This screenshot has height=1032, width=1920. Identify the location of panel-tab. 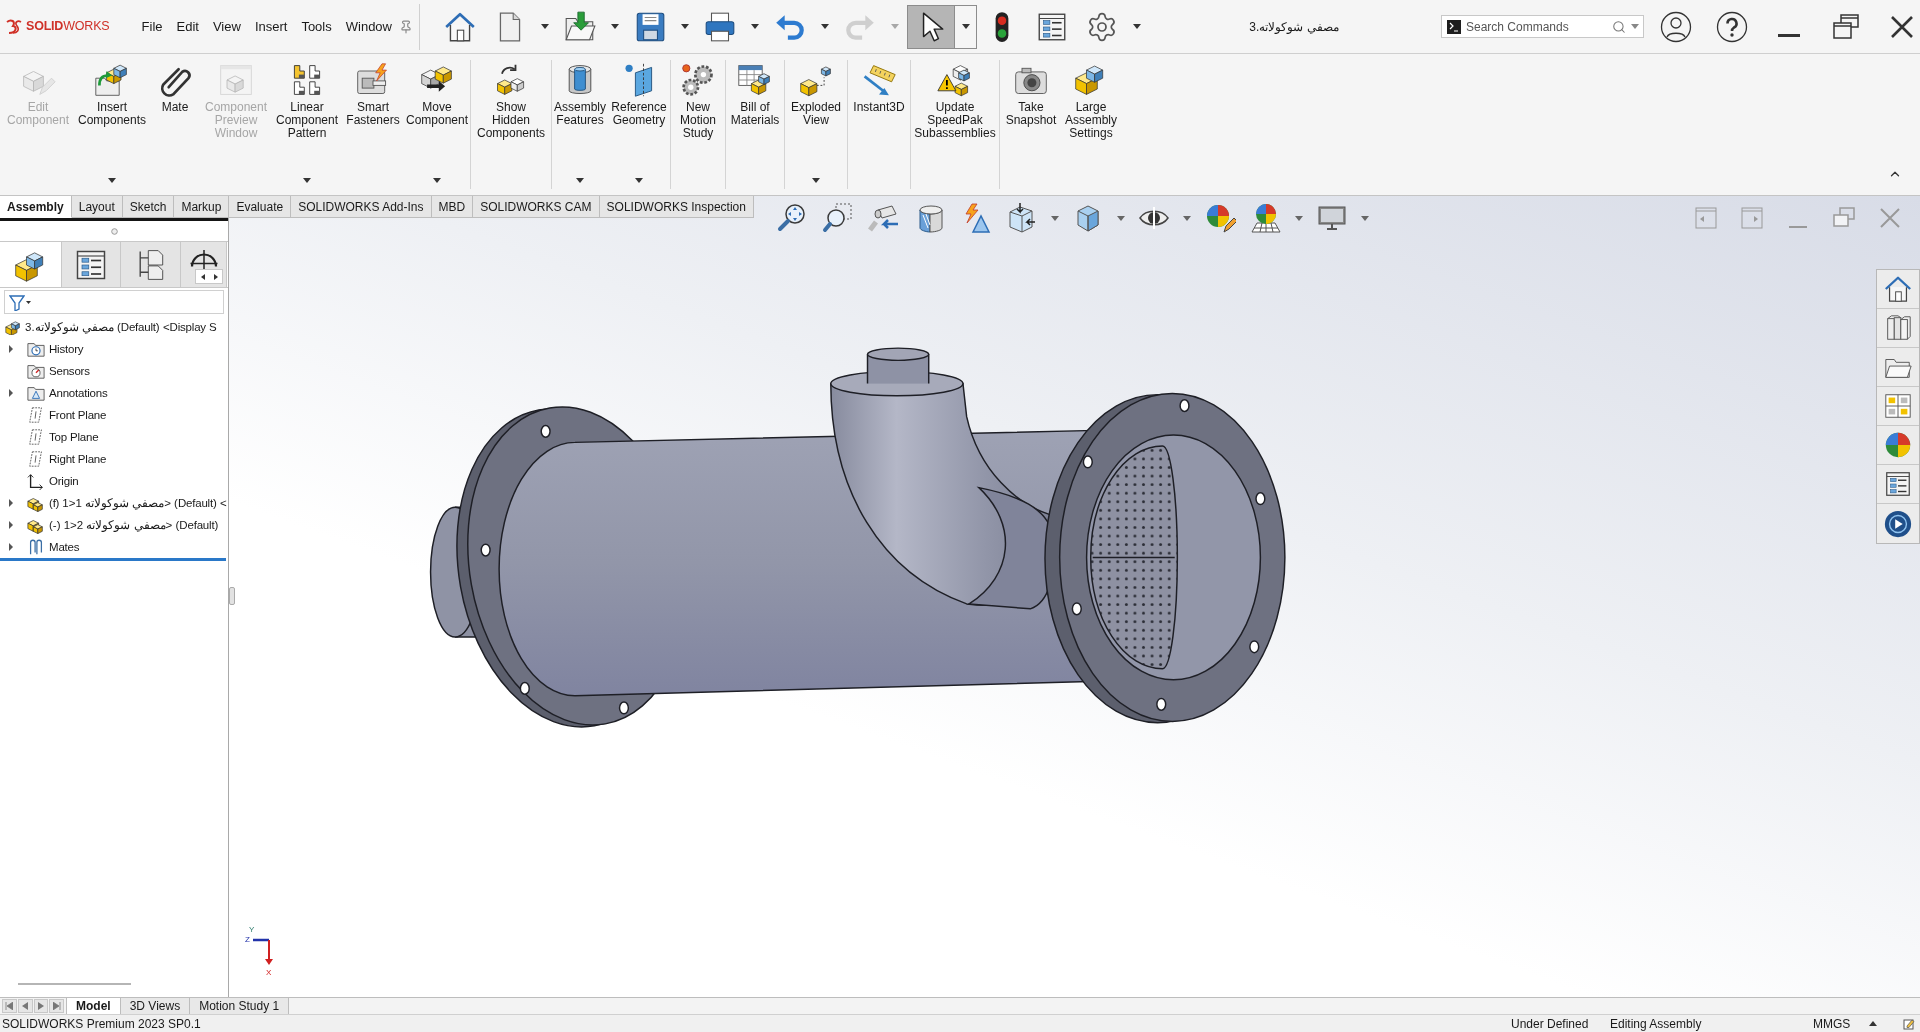
(91, 264).